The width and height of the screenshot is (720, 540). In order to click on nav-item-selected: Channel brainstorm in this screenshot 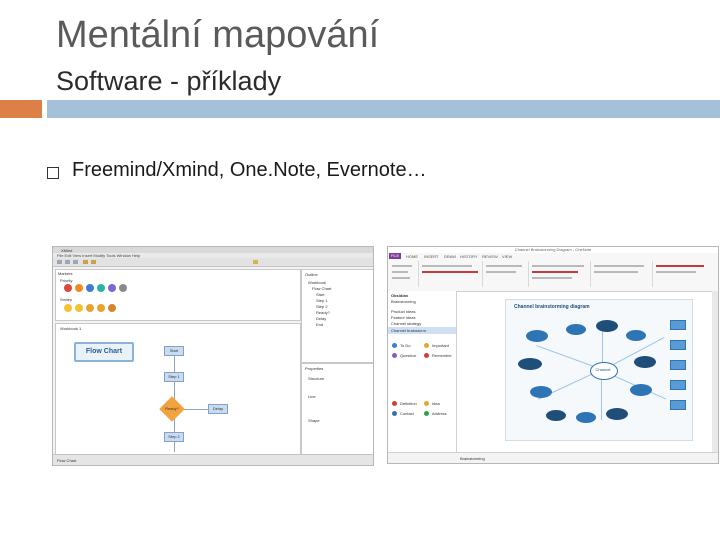, I will do `click(408, 330)`.